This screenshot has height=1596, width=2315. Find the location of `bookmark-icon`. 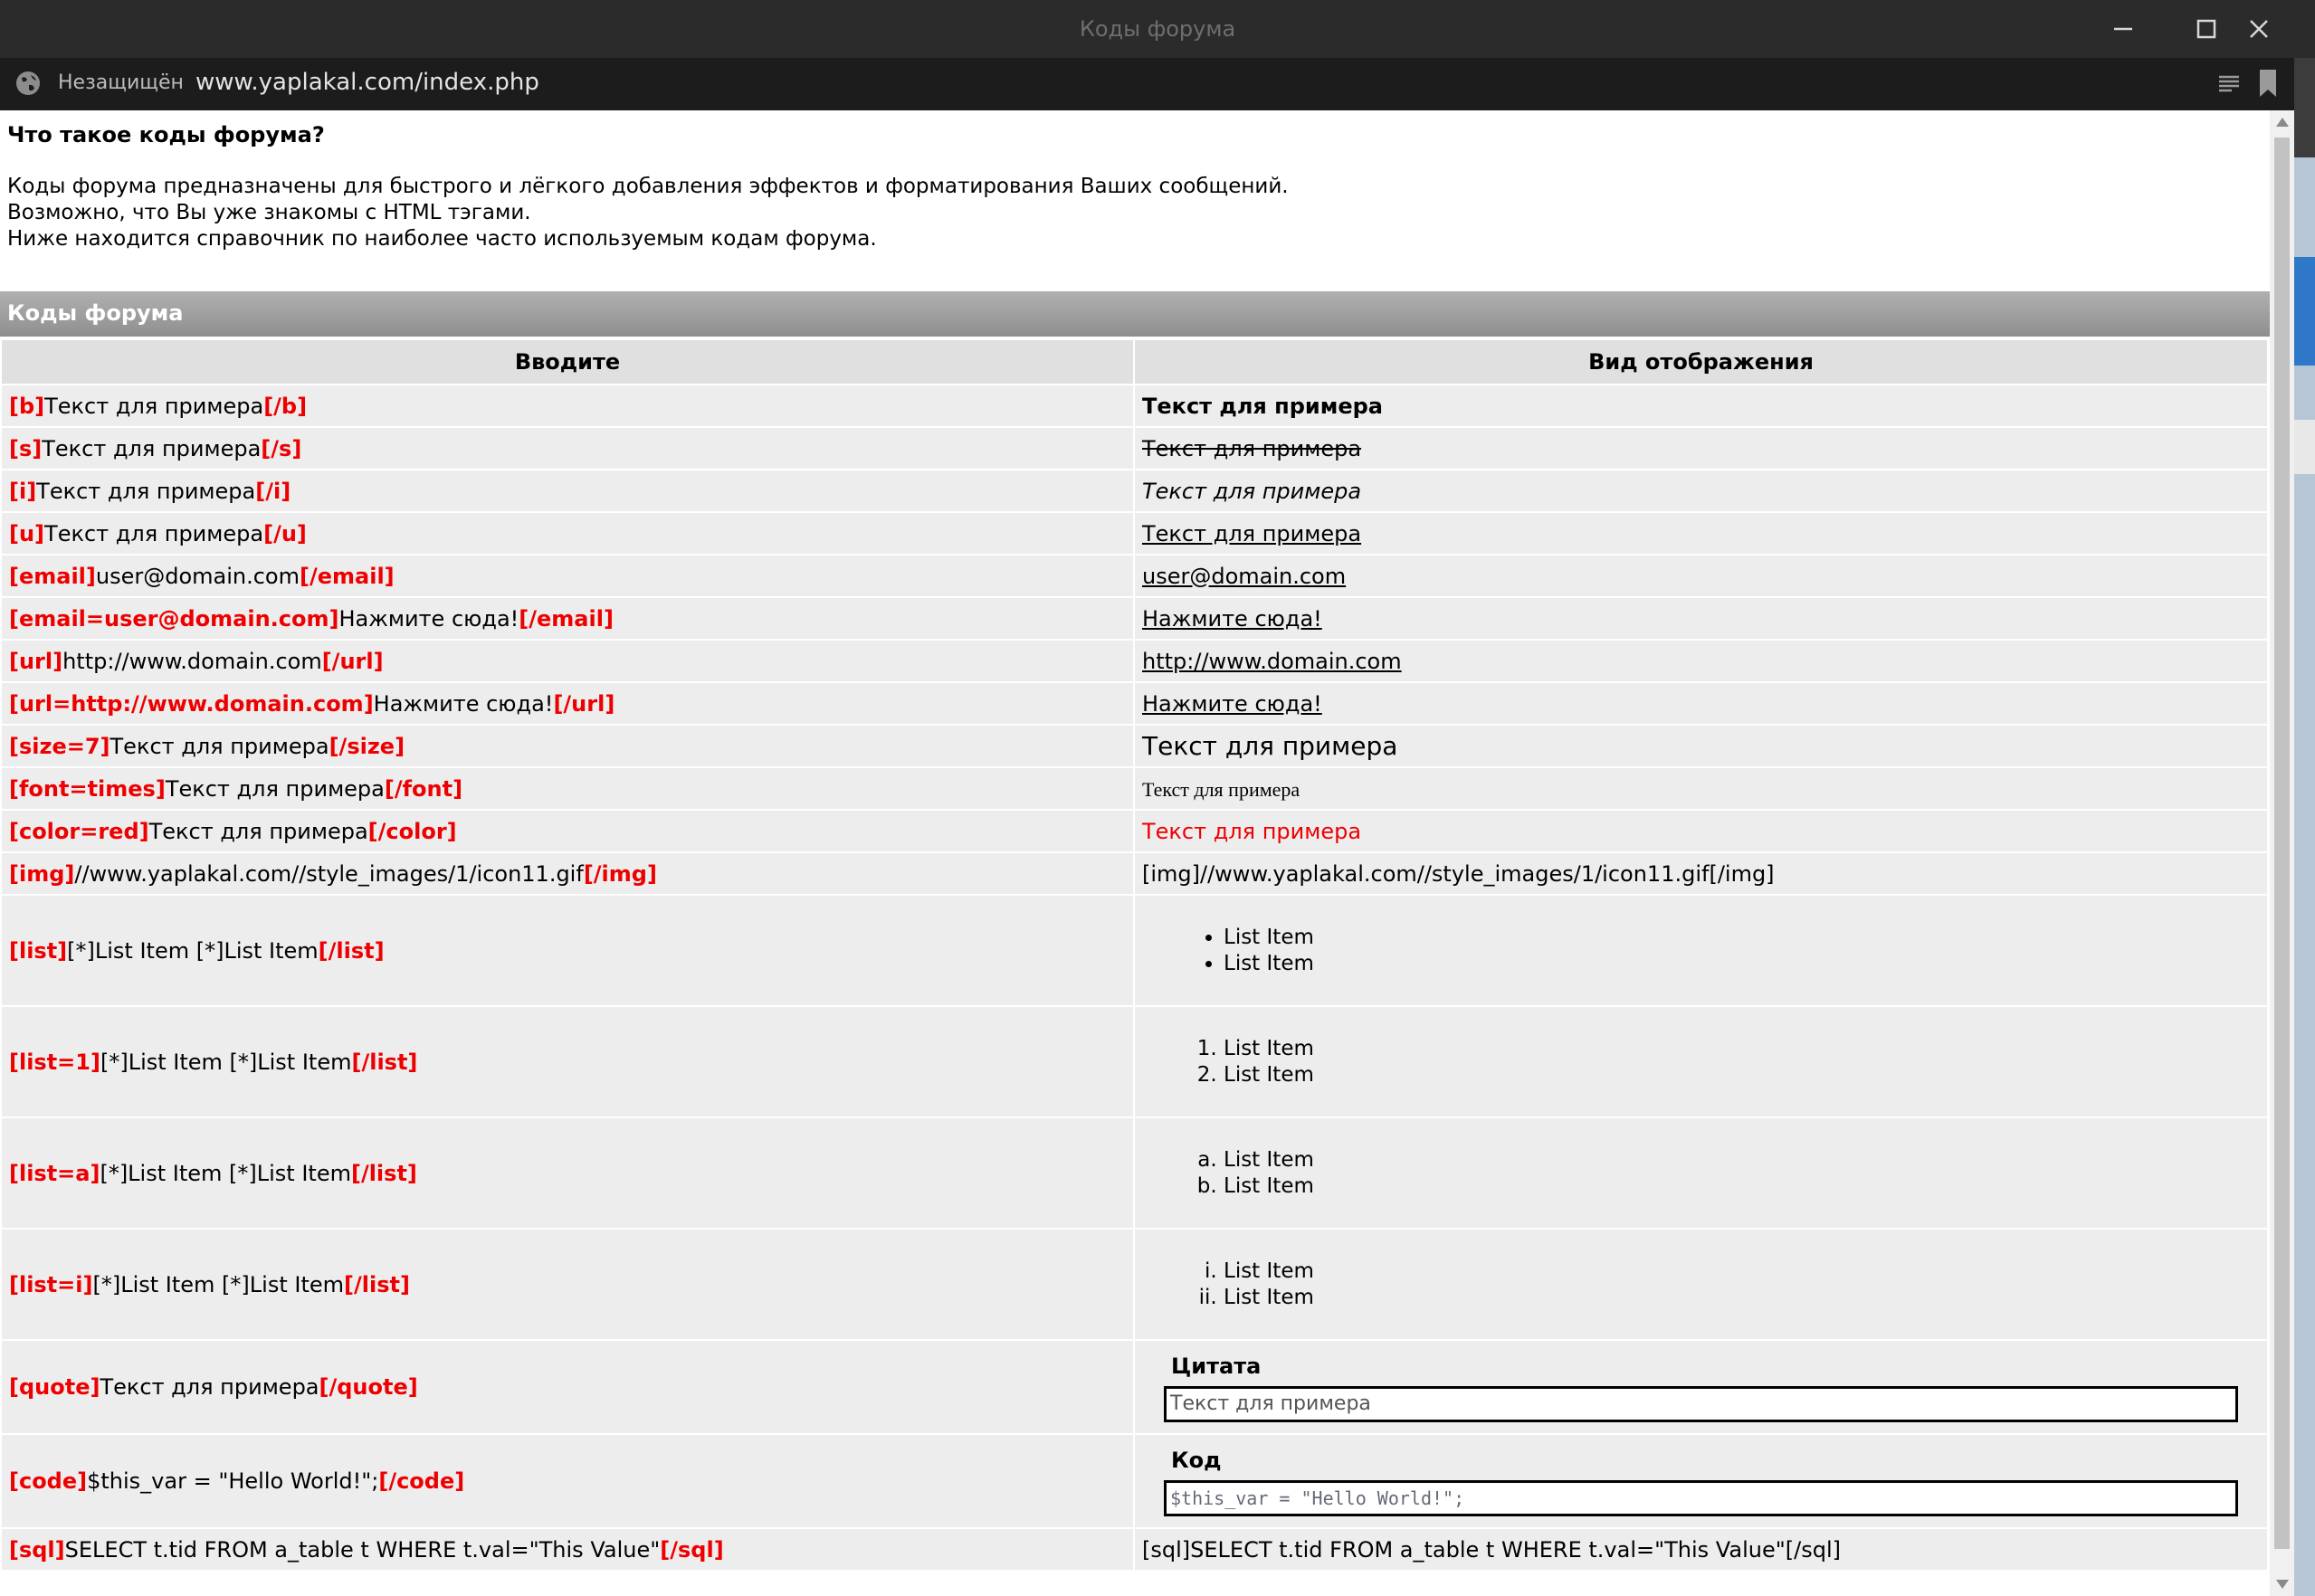

bookmark-icon is located at coordinates (2268, 84).